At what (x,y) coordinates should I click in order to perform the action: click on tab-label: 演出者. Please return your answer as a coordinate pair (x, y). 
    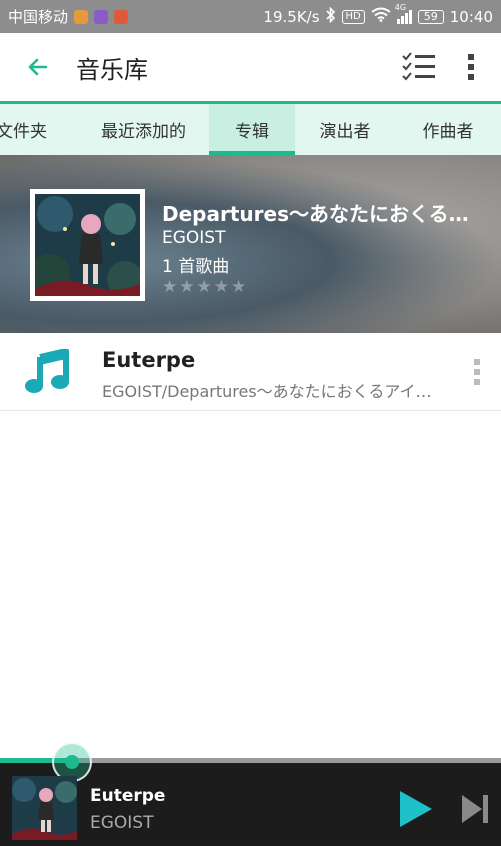
    Looking at the image, I should click on (345, 132).